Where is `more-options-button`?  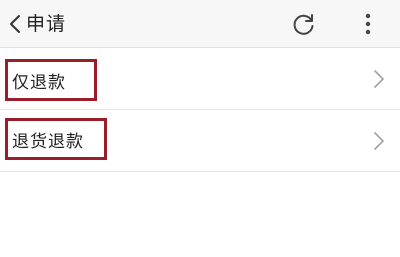 more-options-button is located at coordinates (368, 24).